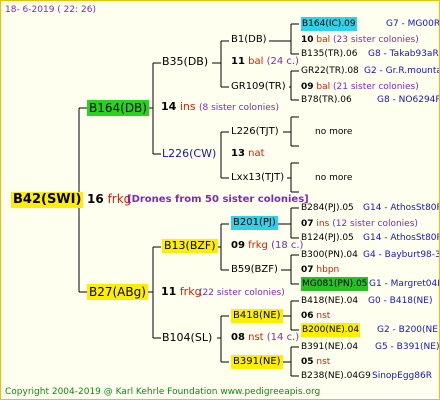  I want to click on gen1-bottom-number: 11, so click(169, 291).